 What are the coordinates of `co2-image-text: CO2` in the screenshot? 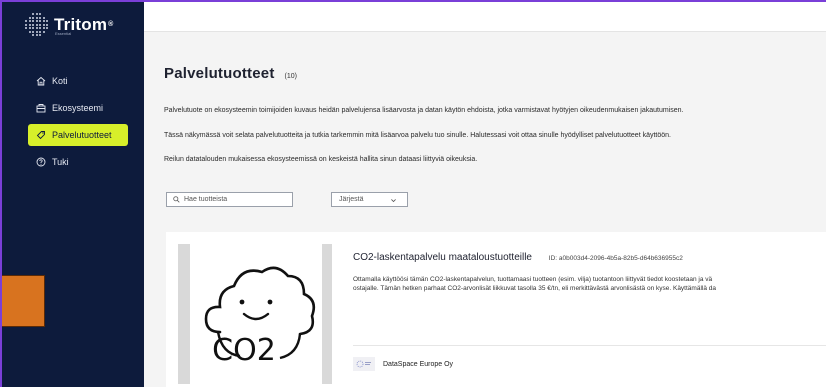 It's located at (244, 350).